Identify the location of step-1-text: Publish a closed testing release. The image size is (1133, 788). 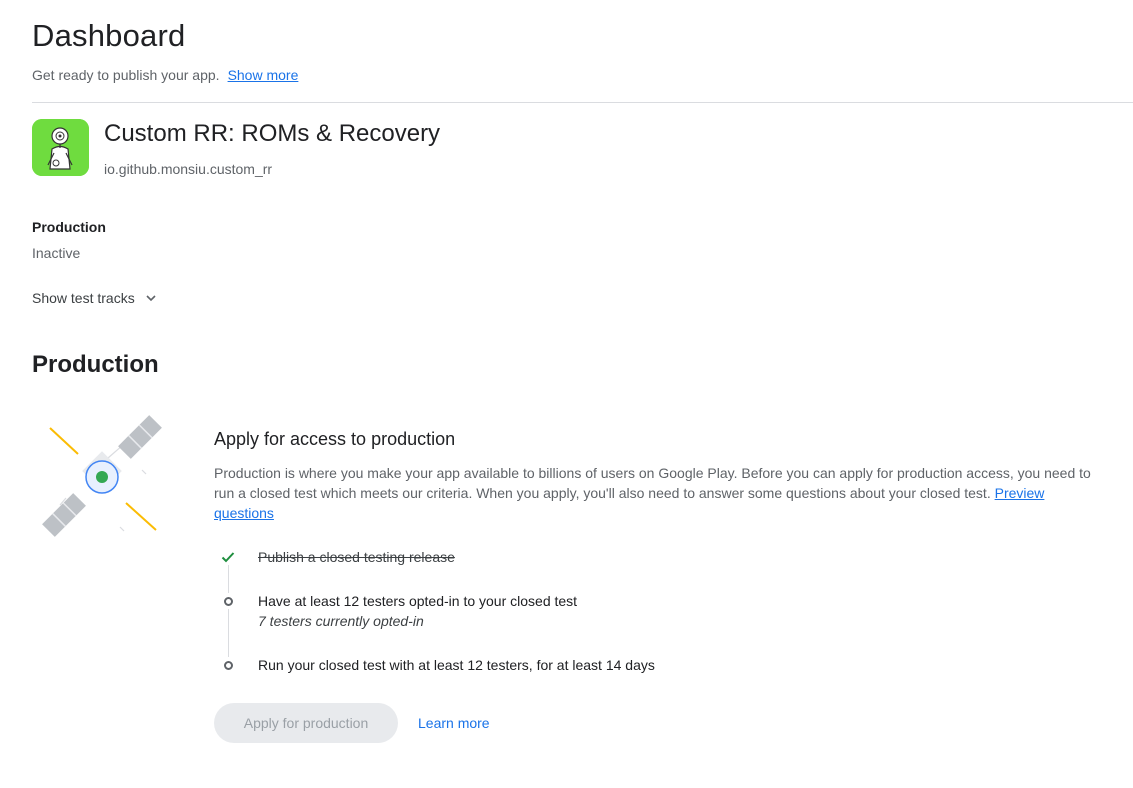
(356, 557).